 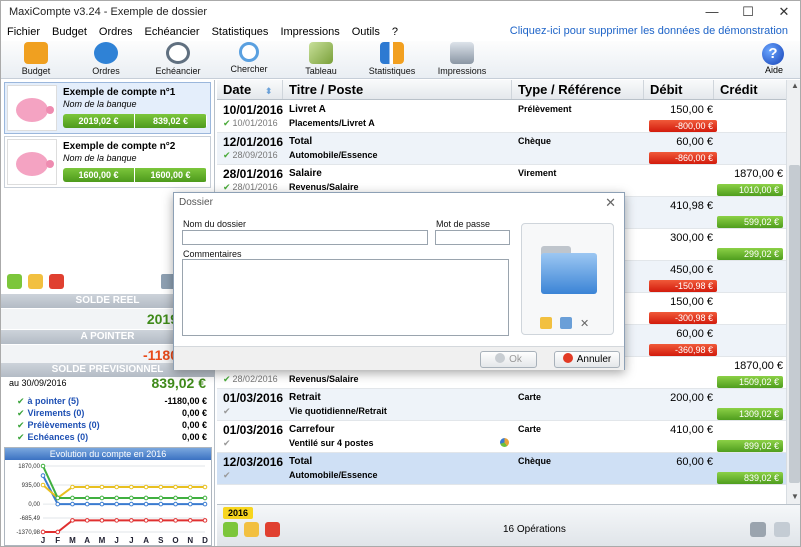 I want to click on row-date: 28/01/2016, so click(x=253, y=174).